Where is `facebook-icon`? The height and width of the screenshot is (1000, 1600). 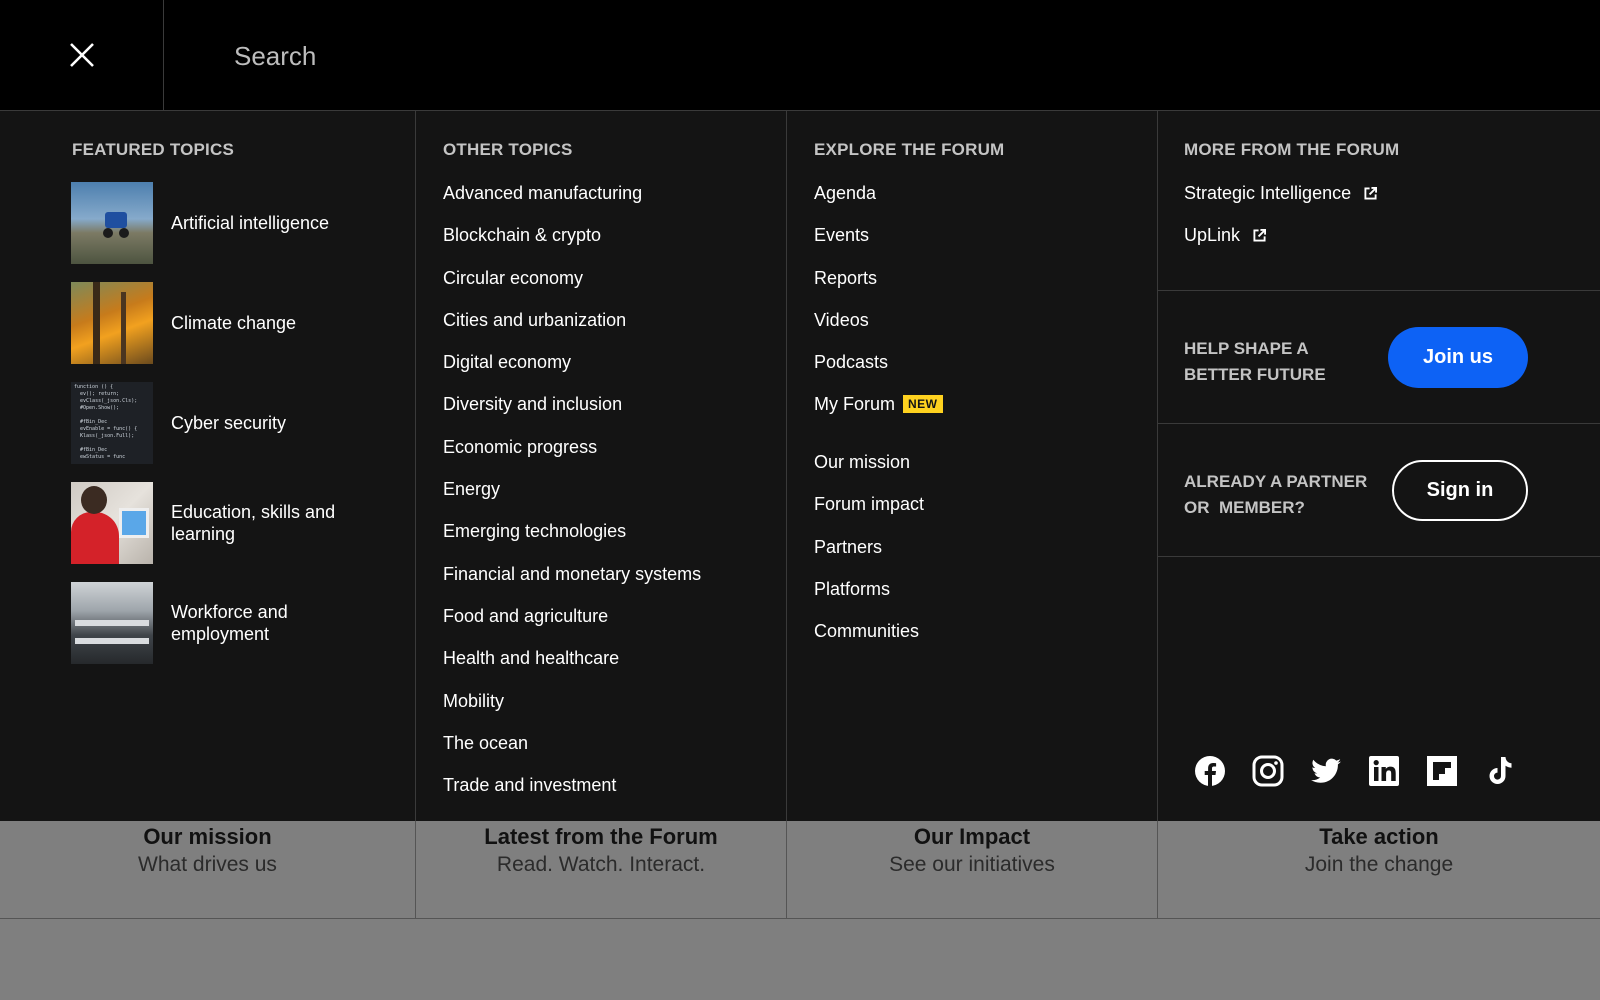
facebook-icon is located at coordinates (1210, 771).